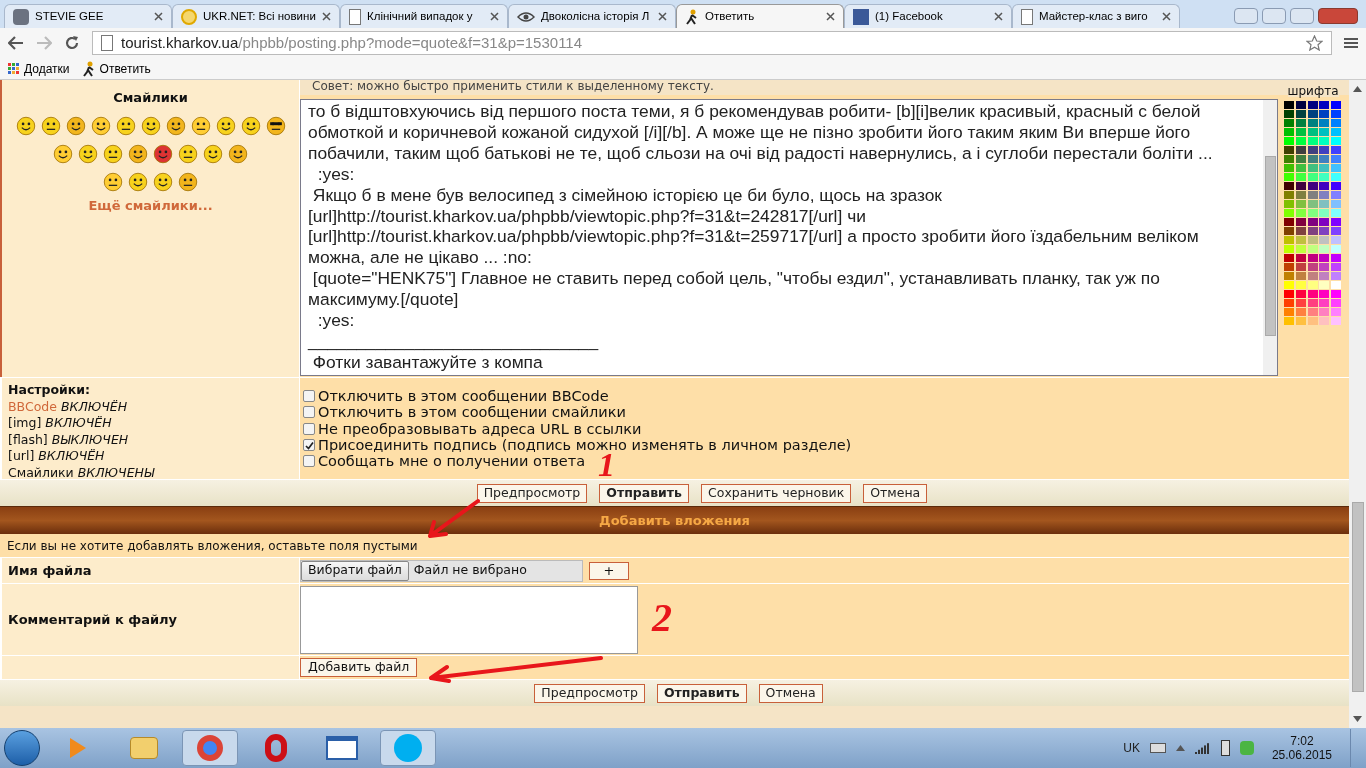 Image resolution: width=1366 pixels, height=768 pixels. Describe the element at coordinates (674, 520) in the screenshot. I see `section-title: Добавить вложения` at that location.